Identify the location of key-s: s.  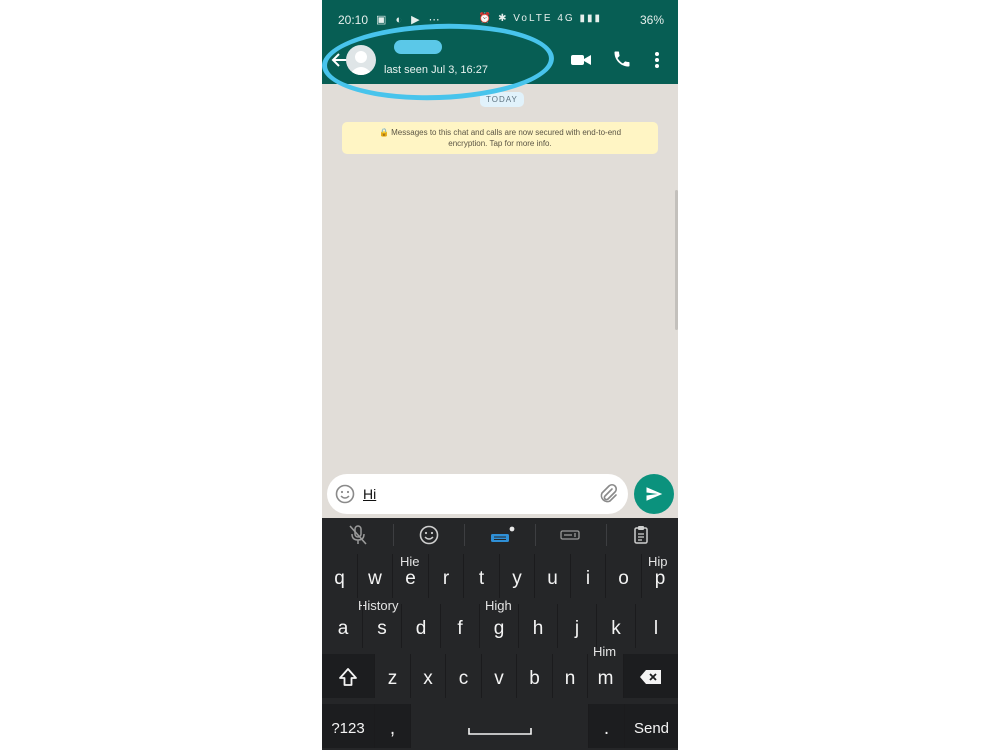
(382, 626).